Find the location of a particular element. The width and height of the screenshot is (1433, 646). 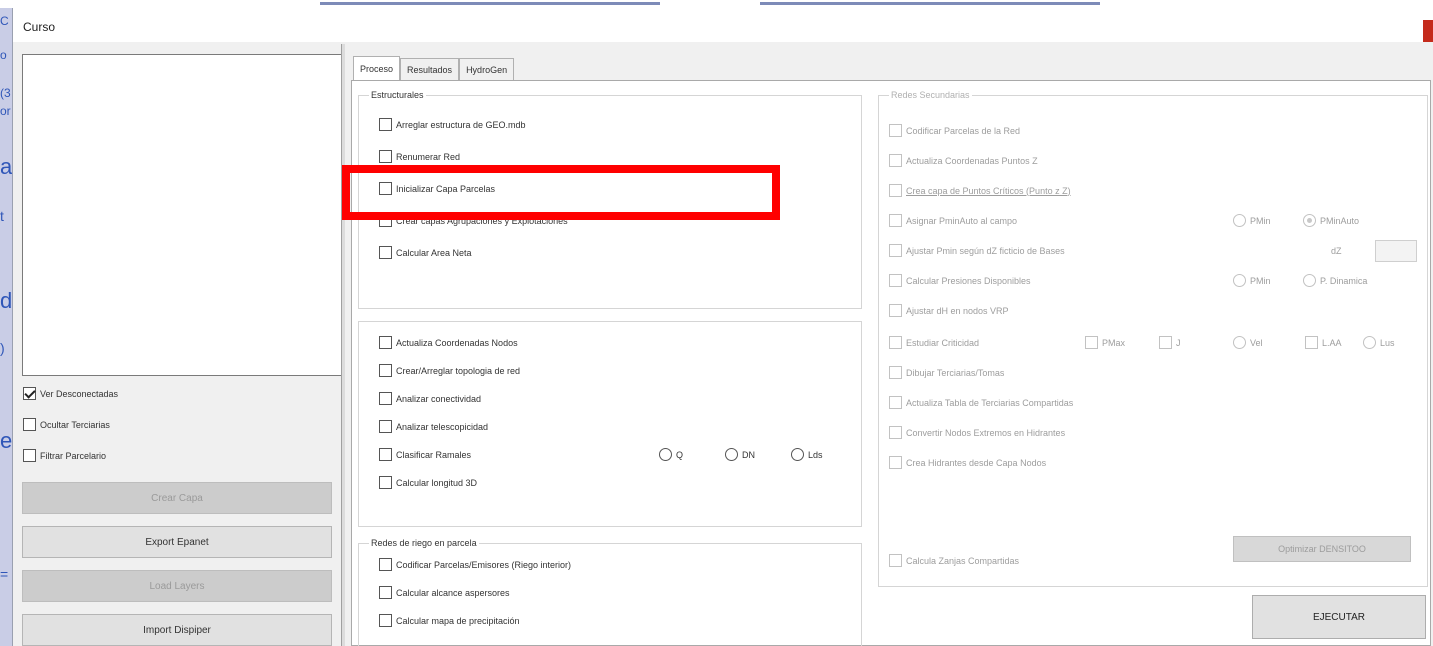

renumerar-red-checkbox: Renumerar Red is located at coordinates (419, 156).